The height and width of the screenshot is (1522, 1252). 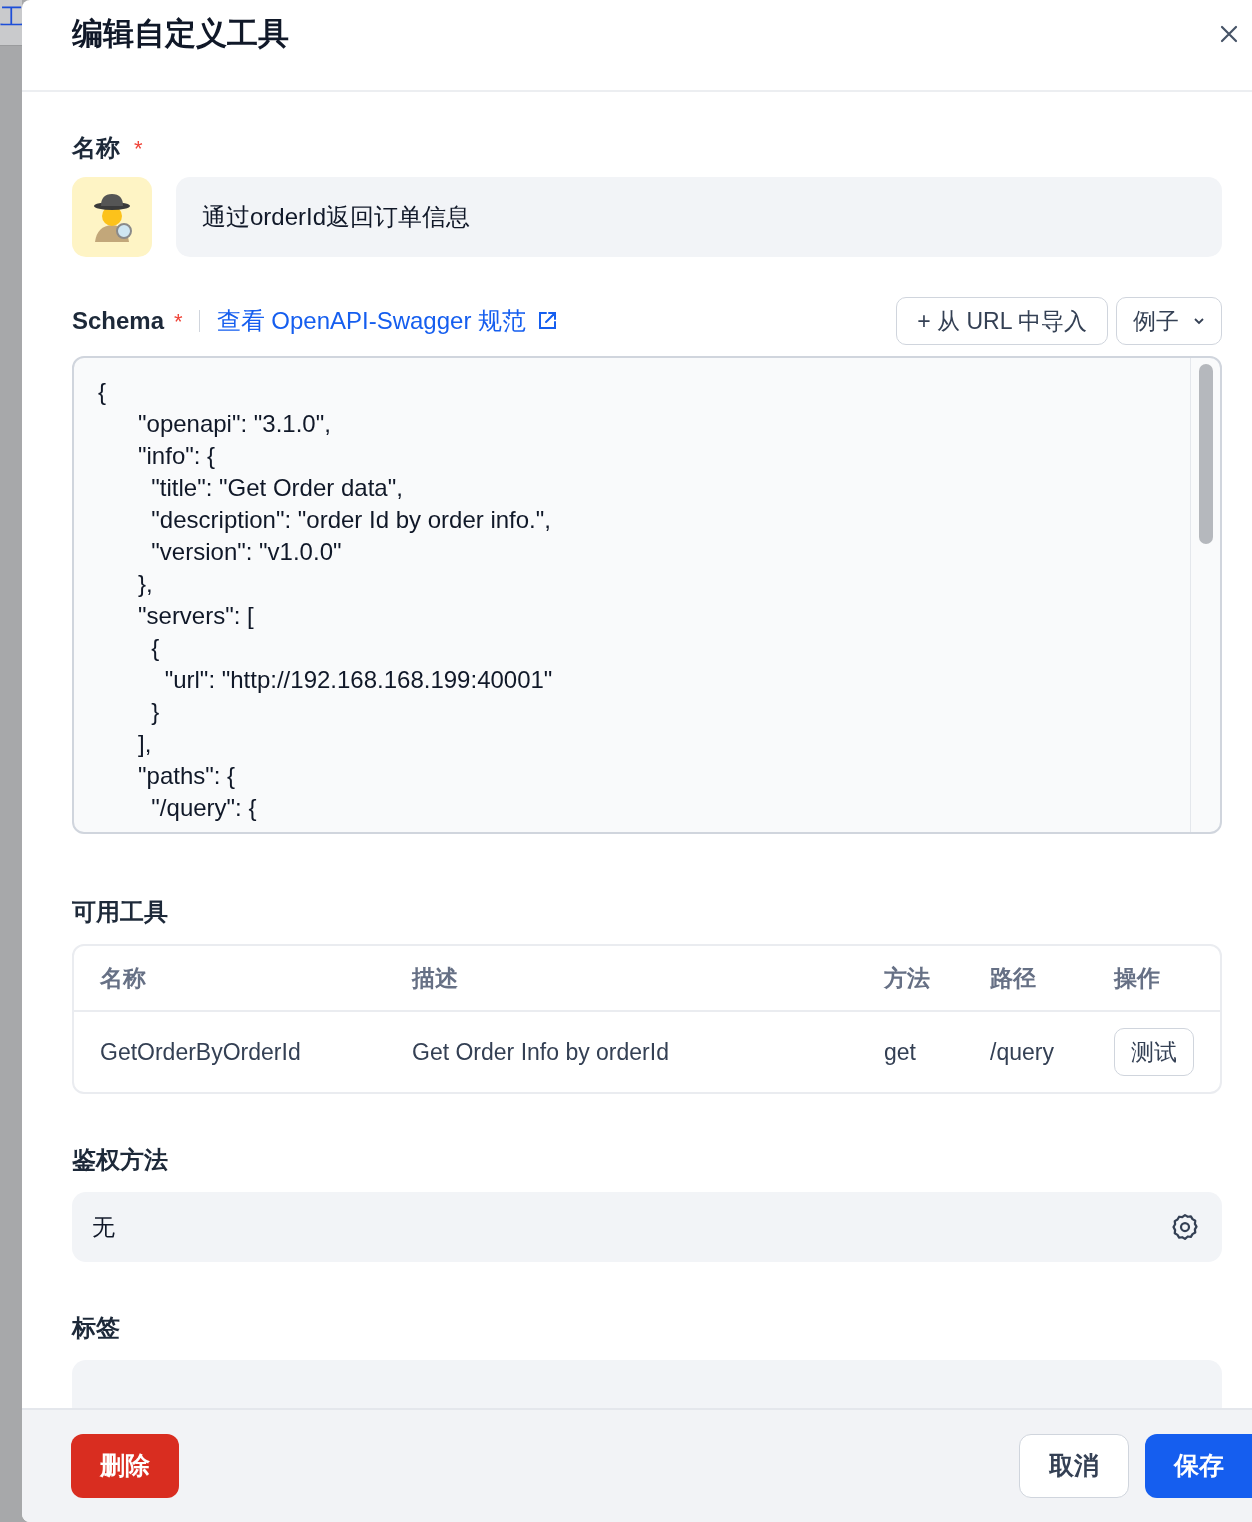 I want to click on code-line: "/query": {, so click(x=203, y=808).